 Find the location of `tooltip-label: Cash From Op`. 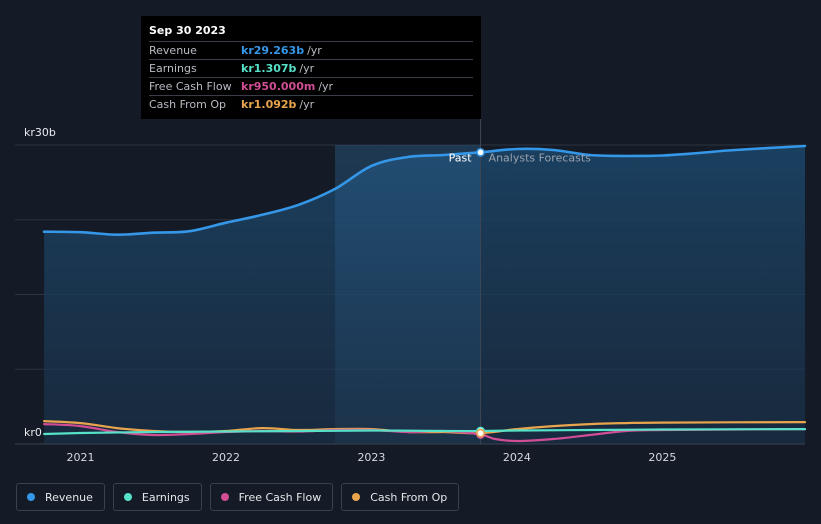

tooltip-label: Cash From Op is located at coordinates (188, 104).